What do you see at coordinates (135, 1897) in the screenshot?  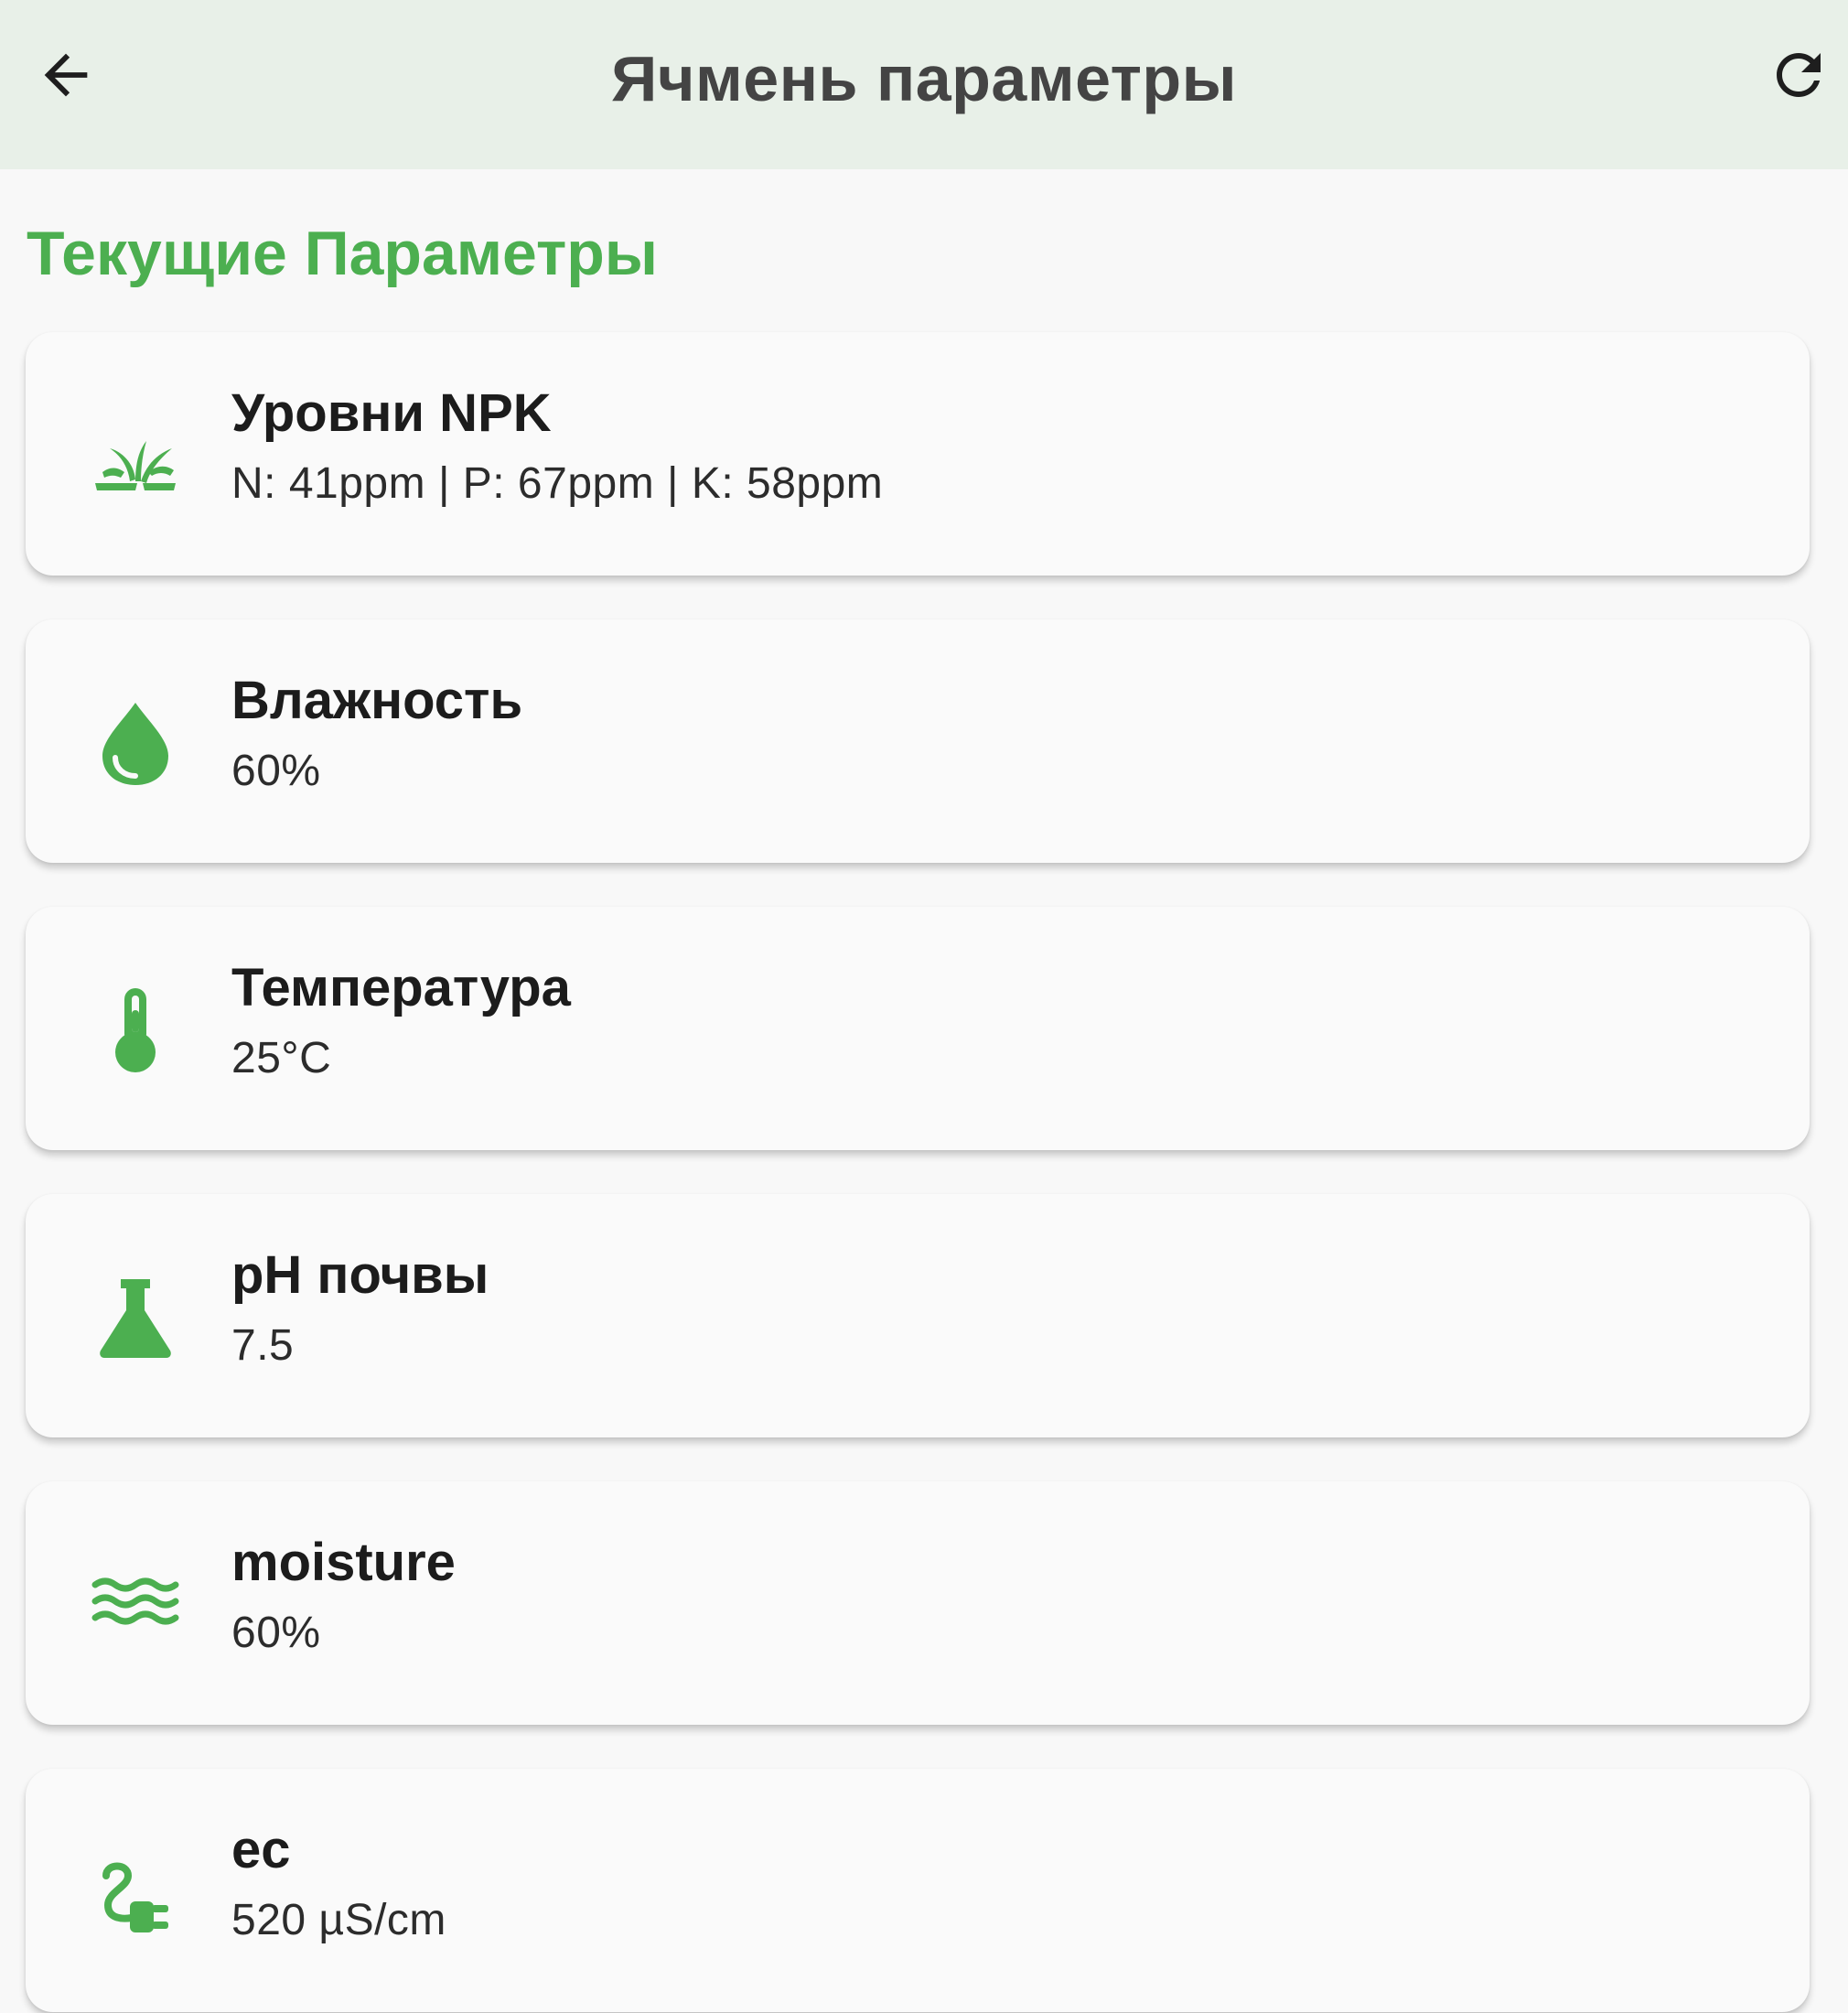 I see `electrical-plug-icon` at bounding box center [135, 1897].